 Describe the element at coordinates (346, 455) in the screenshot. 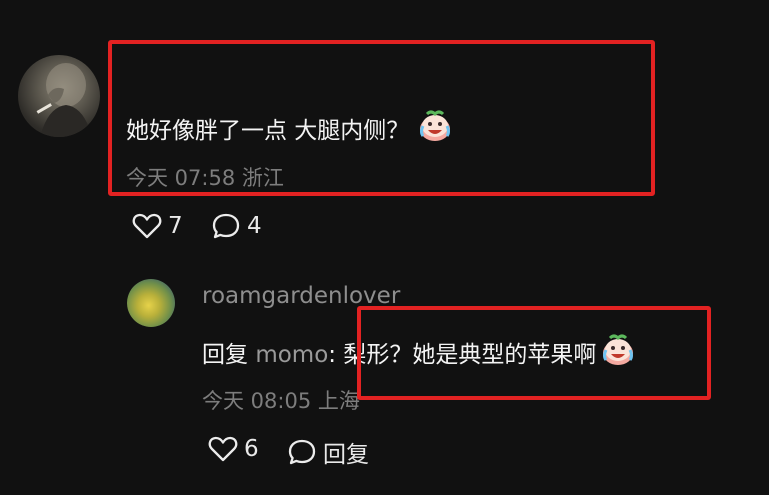

I see `reply-action-label: 回复` at that location.